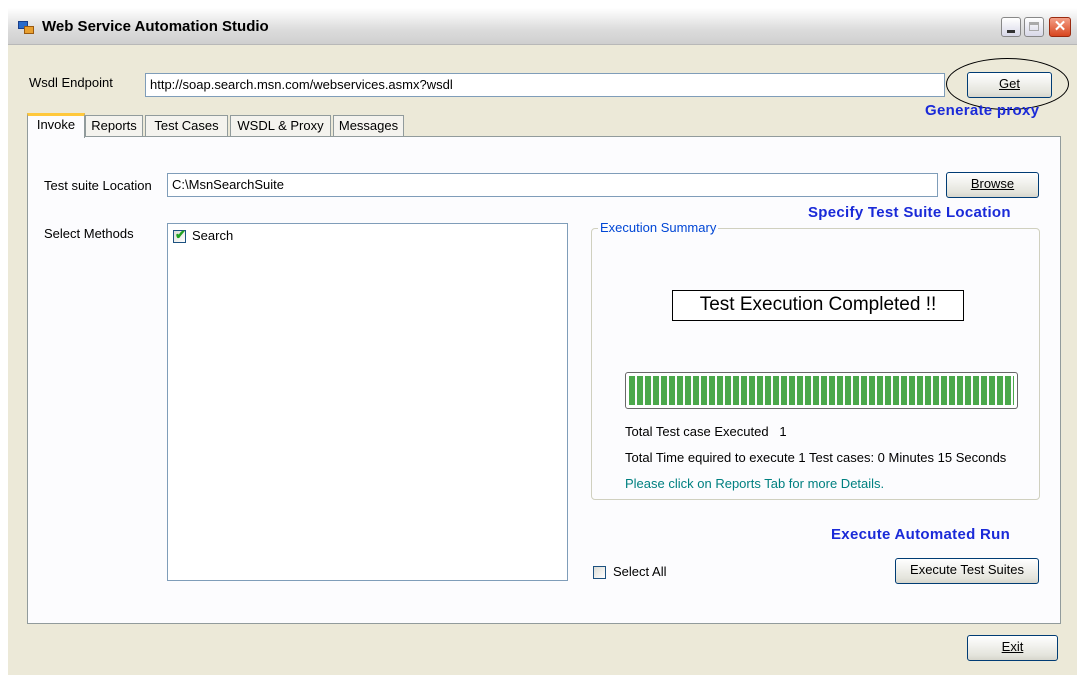 The width and height of the screenshot is (1077, 675). What do you see at coordinates (706, 431) in the screenshot?
I see `total-executed-text: Total Test case Executed 1` at bounding box center [706, 431].